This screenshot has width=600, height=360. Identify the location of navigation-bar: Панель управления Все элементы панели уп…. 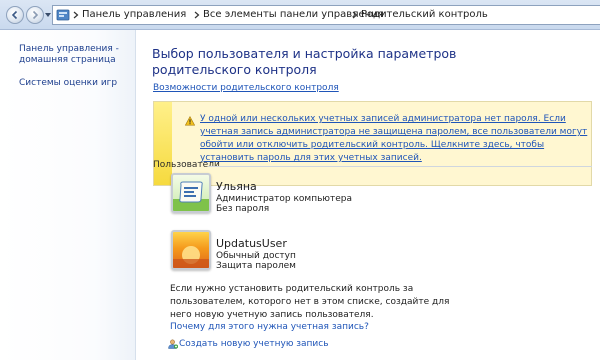
(300, 15).